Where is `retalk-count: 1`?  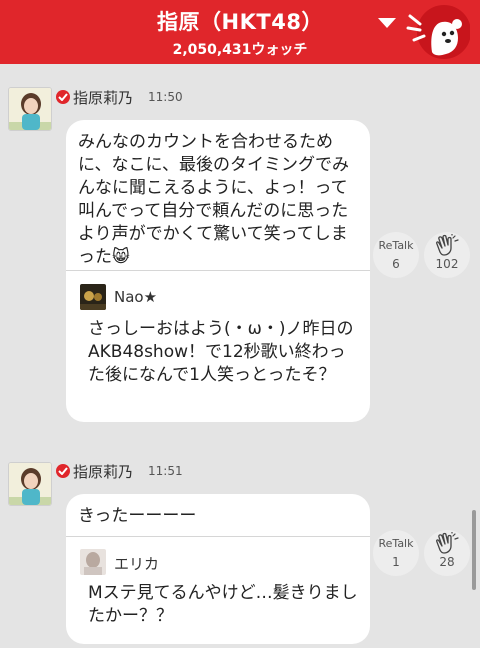
retalk-count: 1 is located at coordinates (396, 562).